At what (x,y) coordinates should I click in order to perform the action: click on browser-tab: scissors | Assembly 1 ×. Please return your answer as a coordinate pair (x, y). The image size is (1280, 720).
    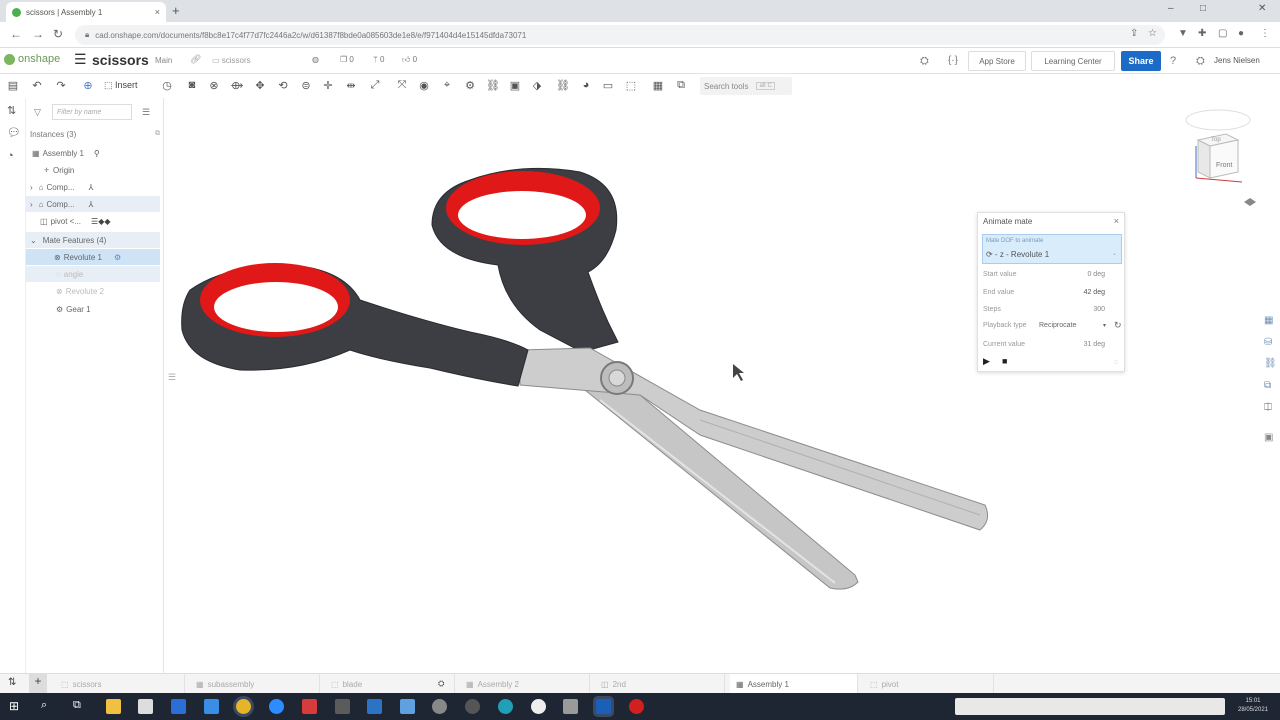
    Looking at the image, I should click on (86, 12).